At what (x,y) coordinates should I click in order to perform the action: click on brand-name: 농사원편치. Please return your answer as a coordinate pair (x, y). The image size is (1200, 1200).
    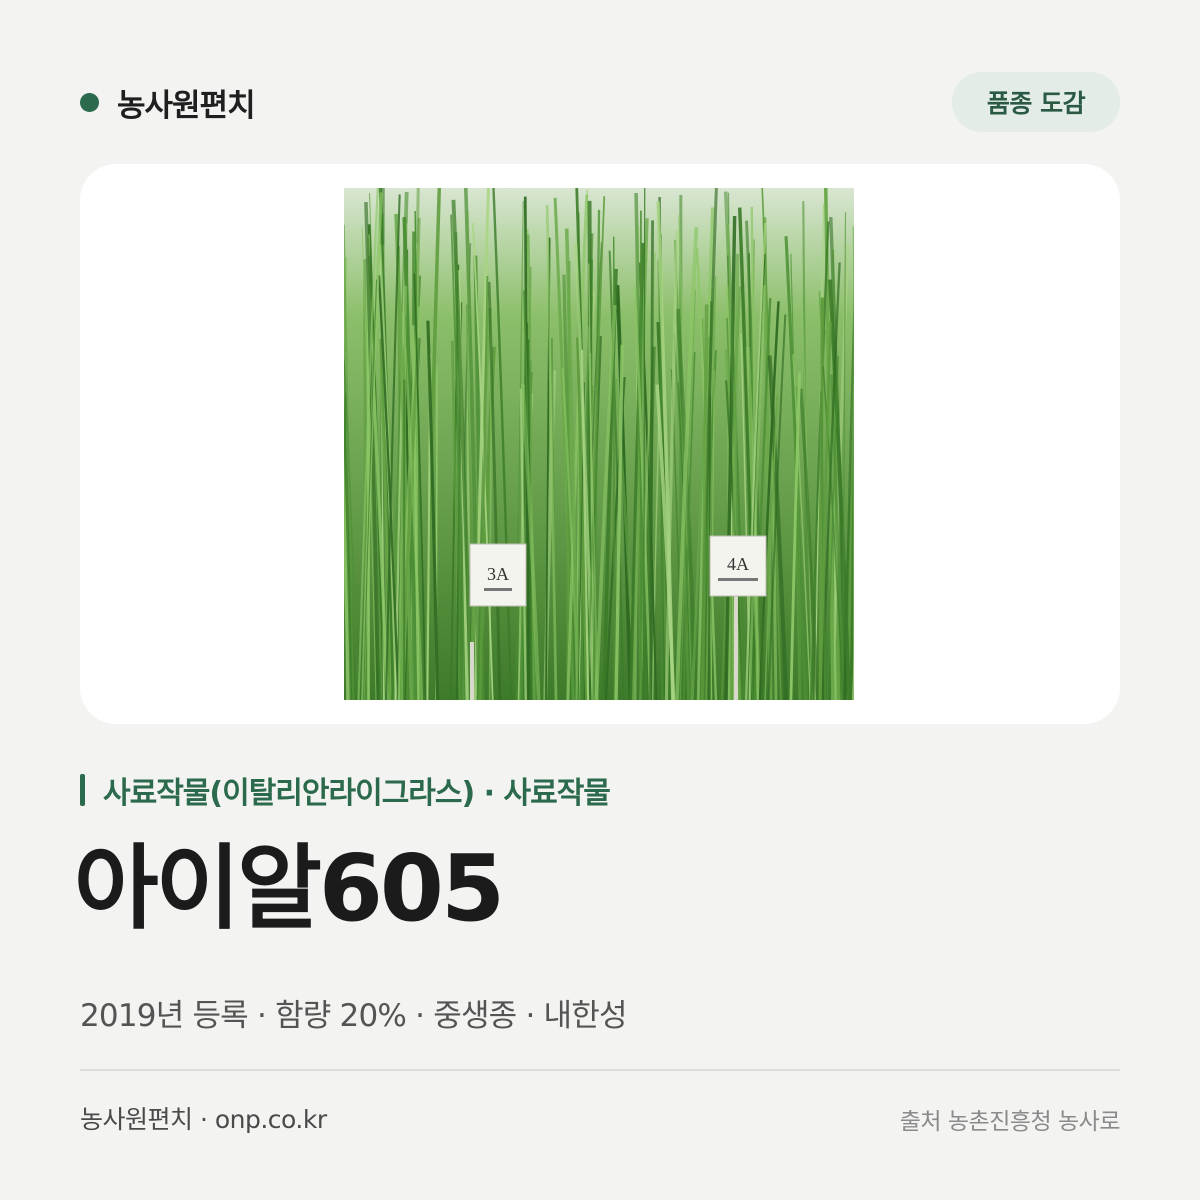
    Looking at the image, I should click on (186, 105).